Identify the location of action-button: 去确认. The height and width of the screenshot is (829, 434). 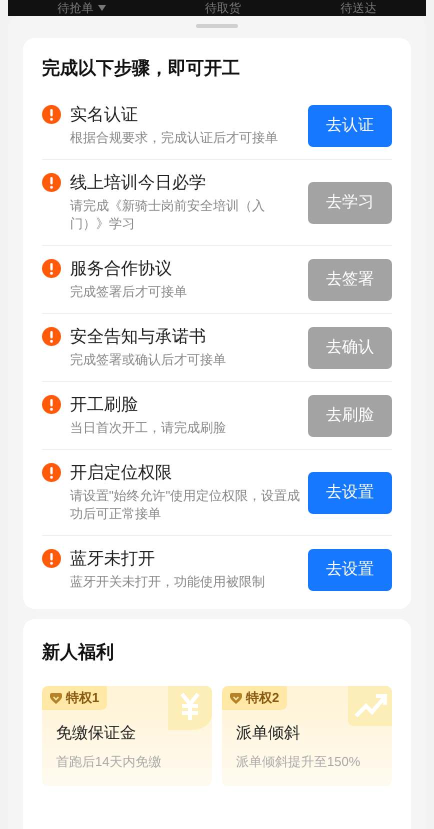
(350, 347).